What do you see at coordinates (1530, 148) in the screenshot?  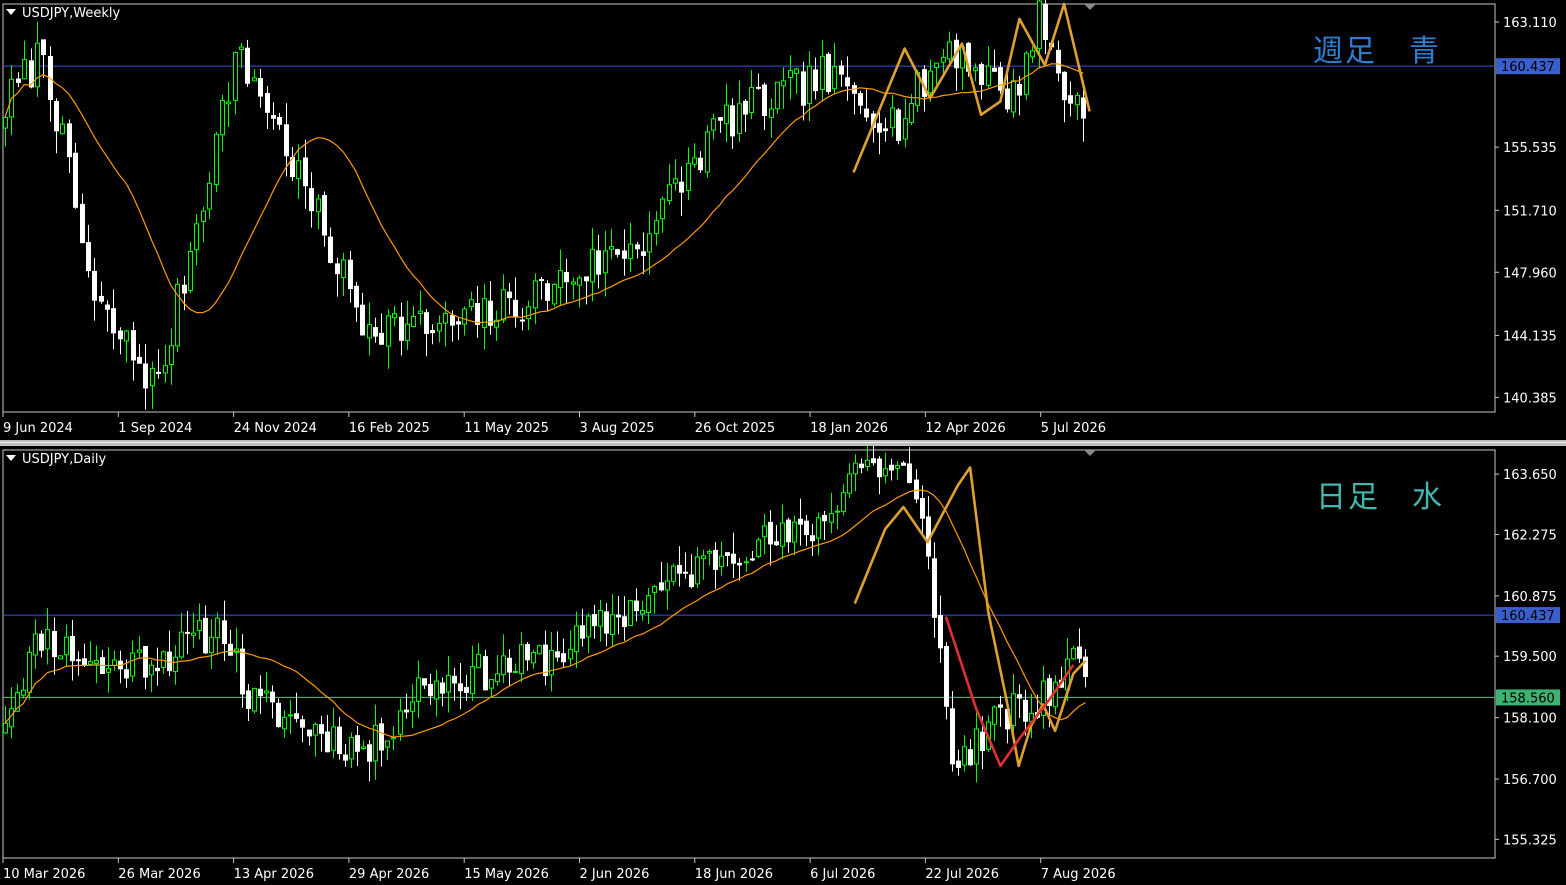 I see `price-axis-label: 155.535` at bounding box center [1530, 148].